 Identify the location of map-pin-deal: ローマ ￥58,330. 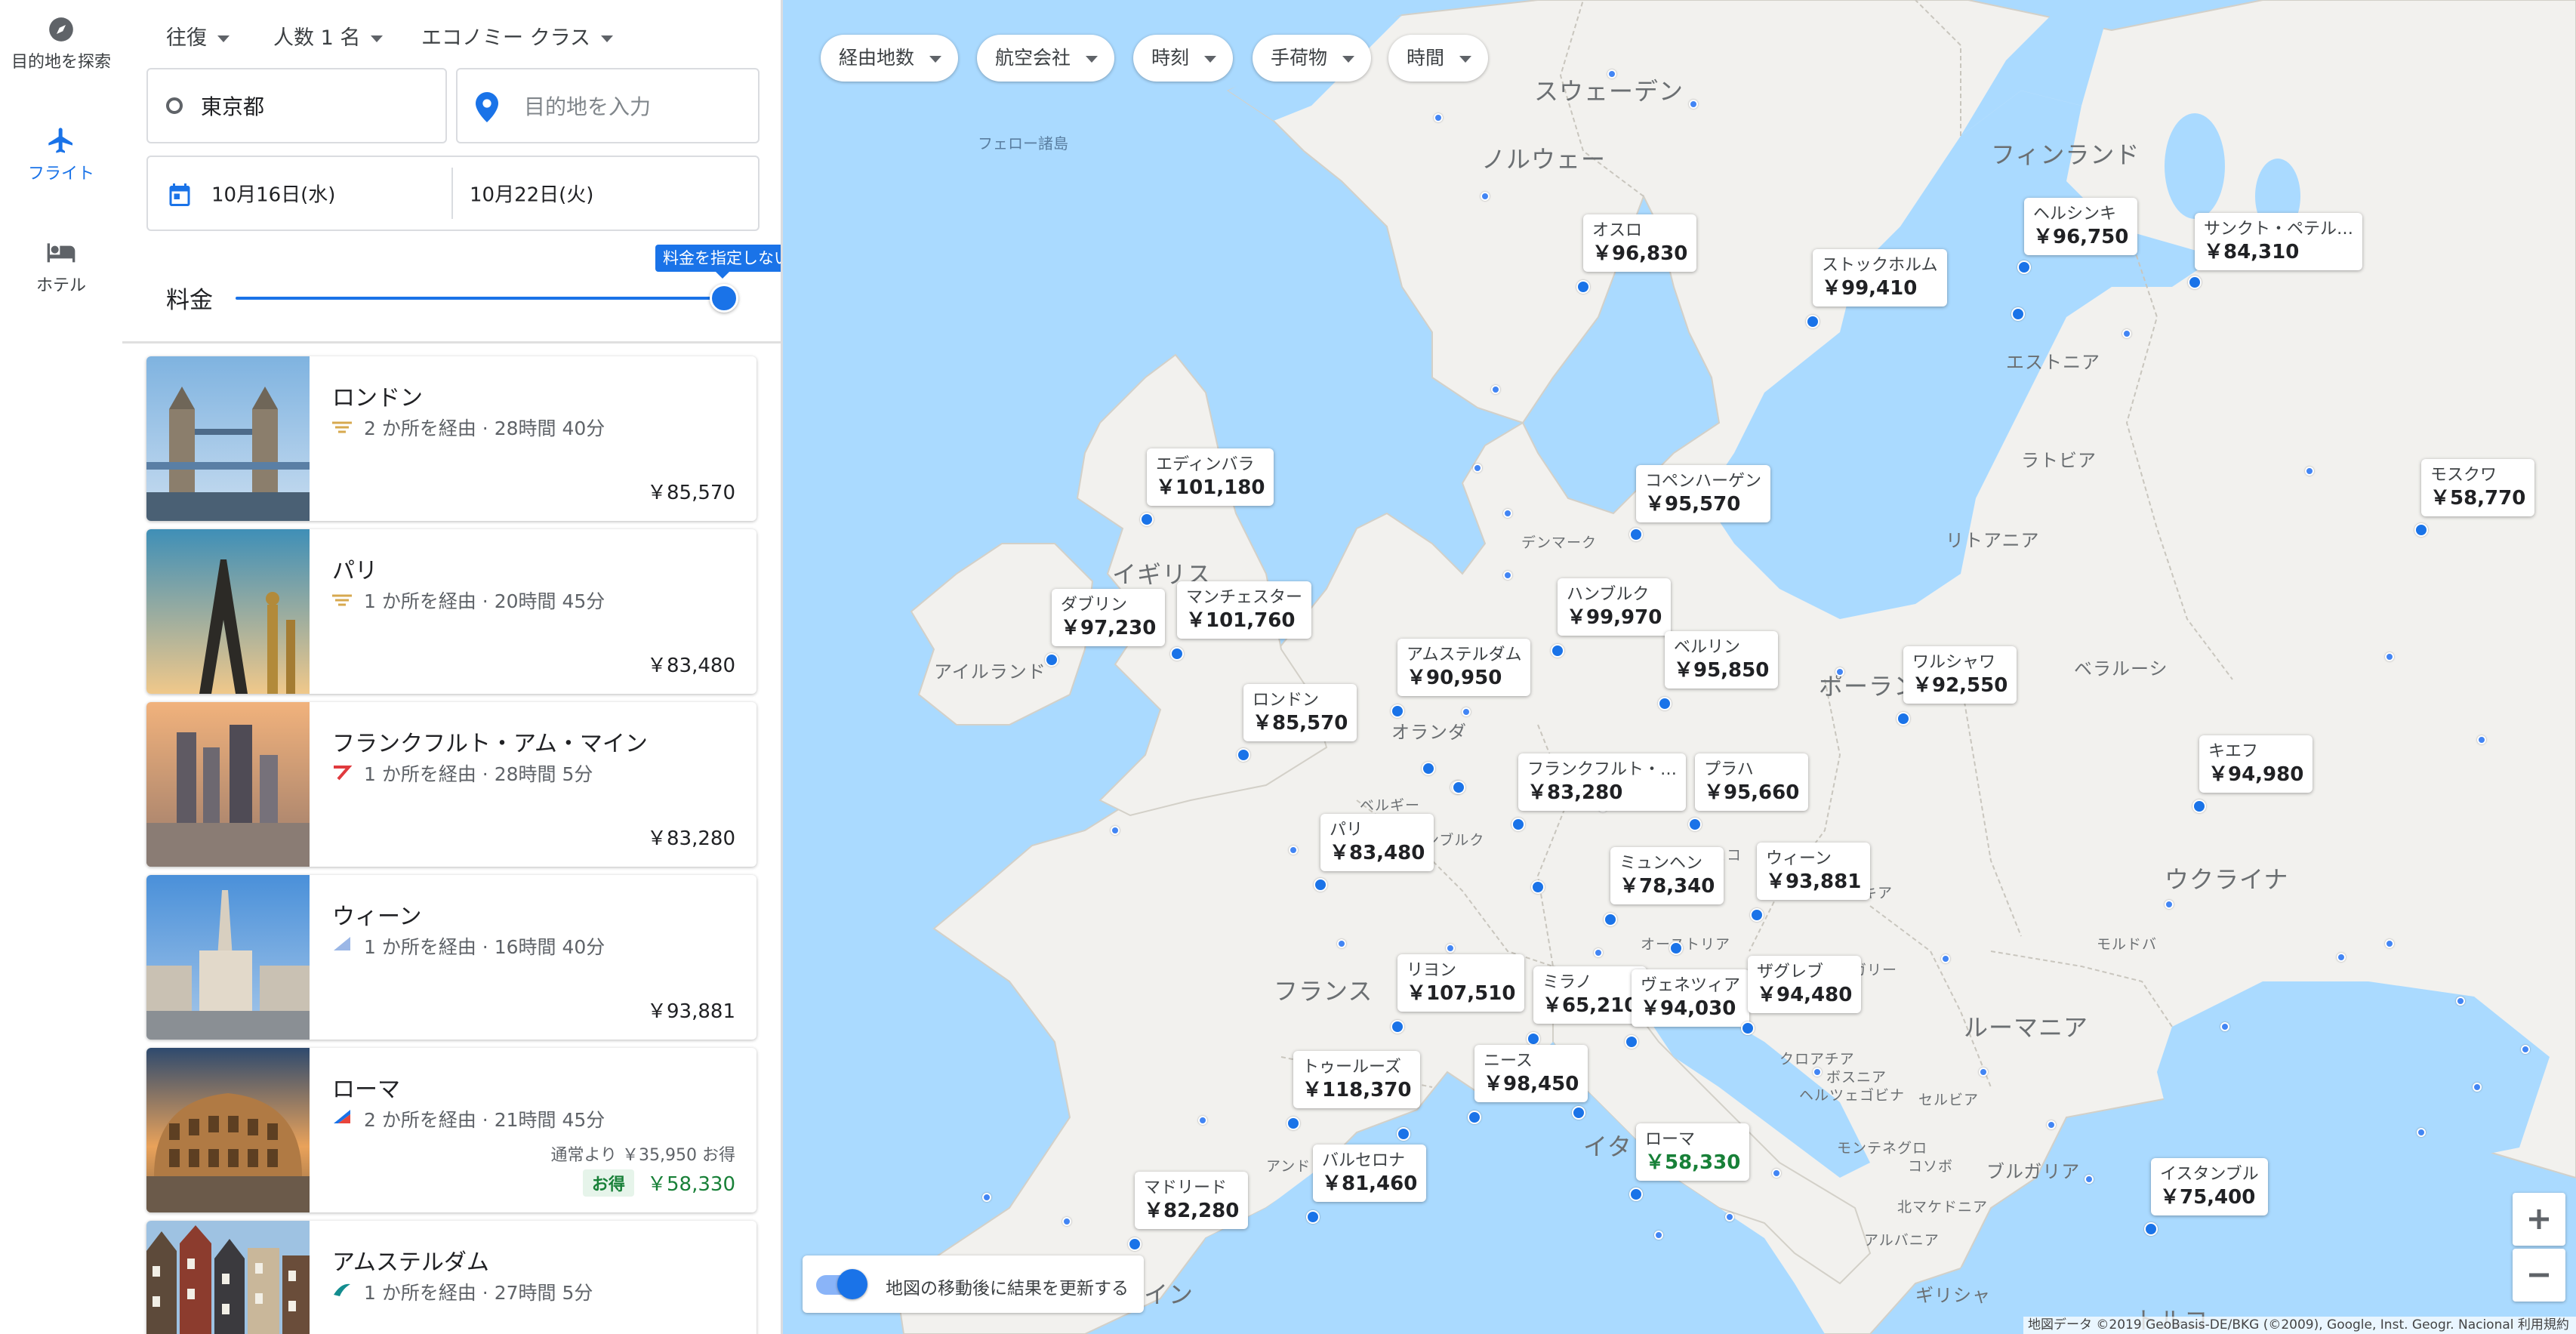
(1693, 1152).